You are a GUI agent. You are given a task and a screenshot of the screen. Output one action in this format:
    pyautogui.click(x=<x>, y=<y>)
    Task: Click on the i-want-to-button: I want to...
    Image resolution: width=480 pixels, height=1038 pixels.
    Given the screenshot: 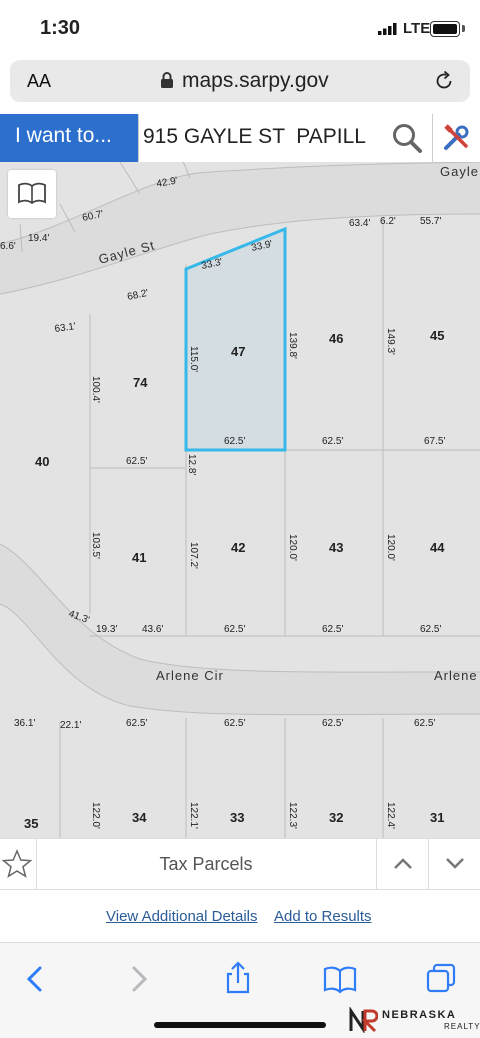 What is the action you would take?
    pyautogui.click(x=69, y=138)
    